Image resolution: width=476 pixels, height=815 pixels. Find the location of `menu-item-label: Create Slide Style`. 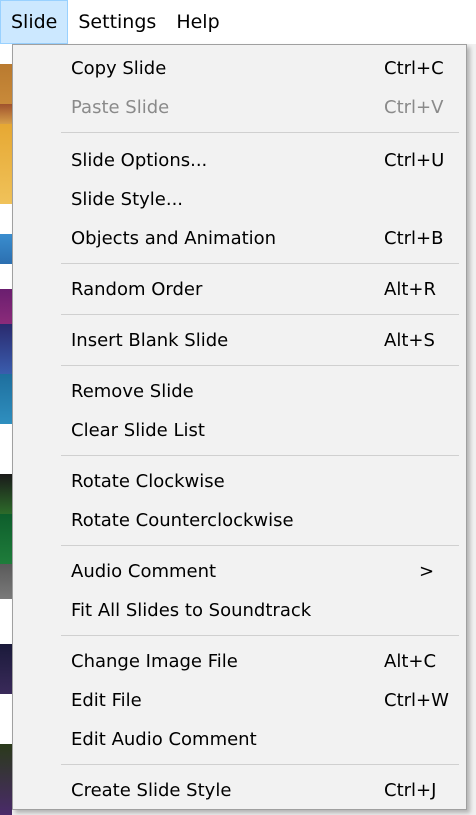

menu-item-label: Create Slide Style is located at coordinates (151, 790).